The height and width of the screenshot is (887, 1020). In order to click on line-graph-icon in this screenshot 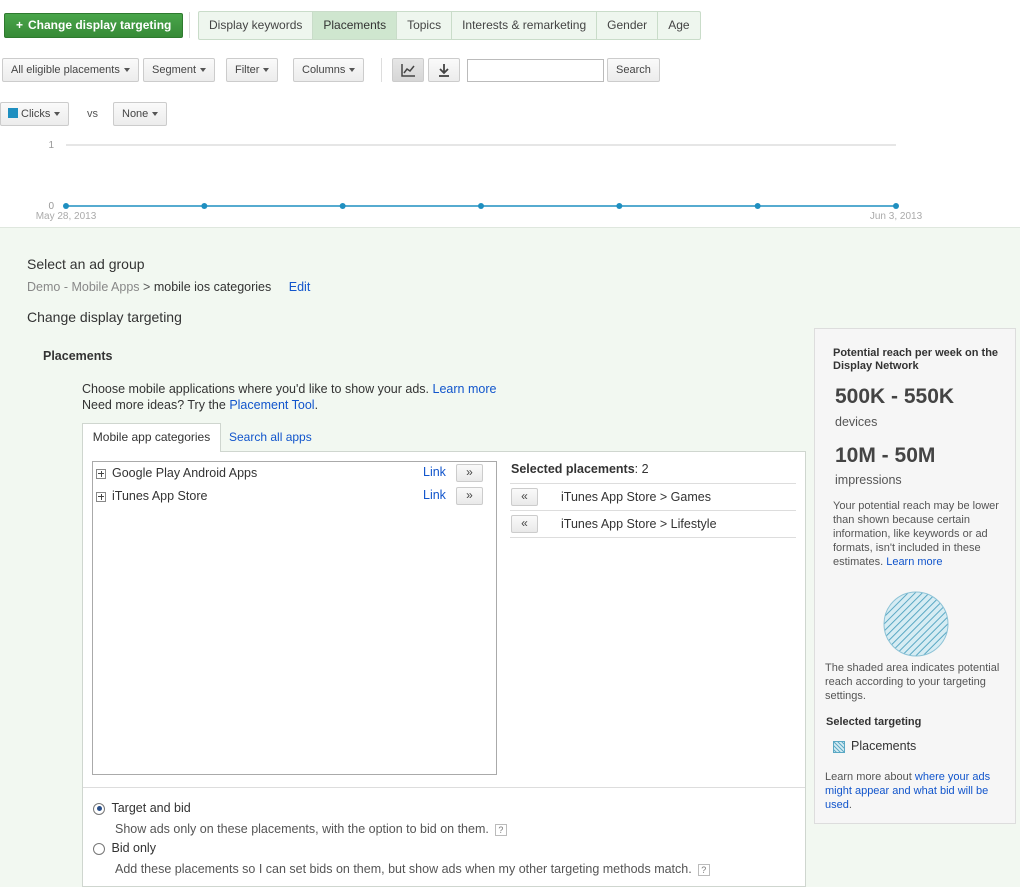, I will do `click(408, 70)`.